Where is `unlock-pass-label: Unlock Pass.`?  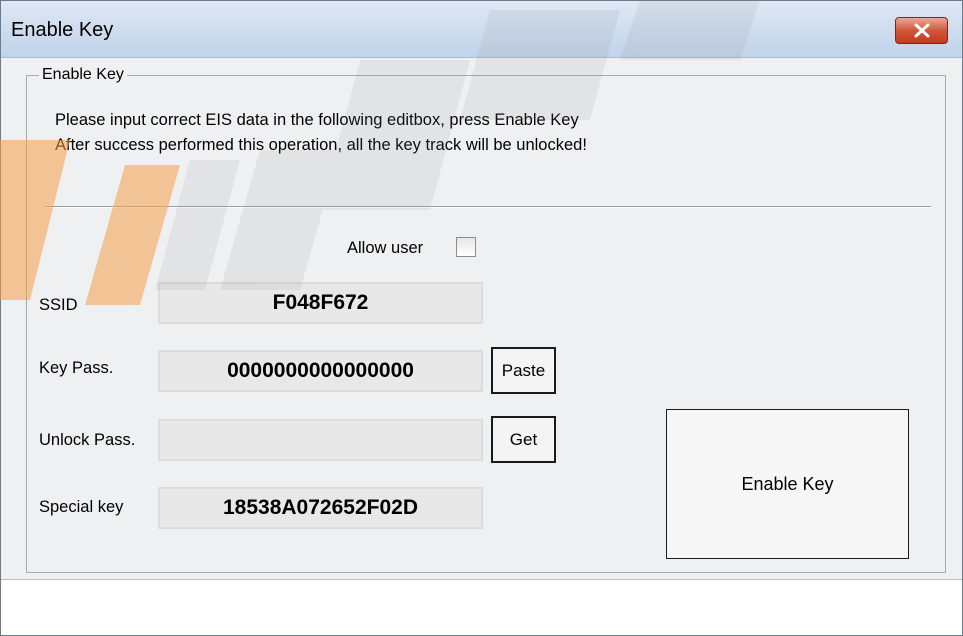
unlock-pass-label: Unlock Pass. is located at coordinates (87, 440).